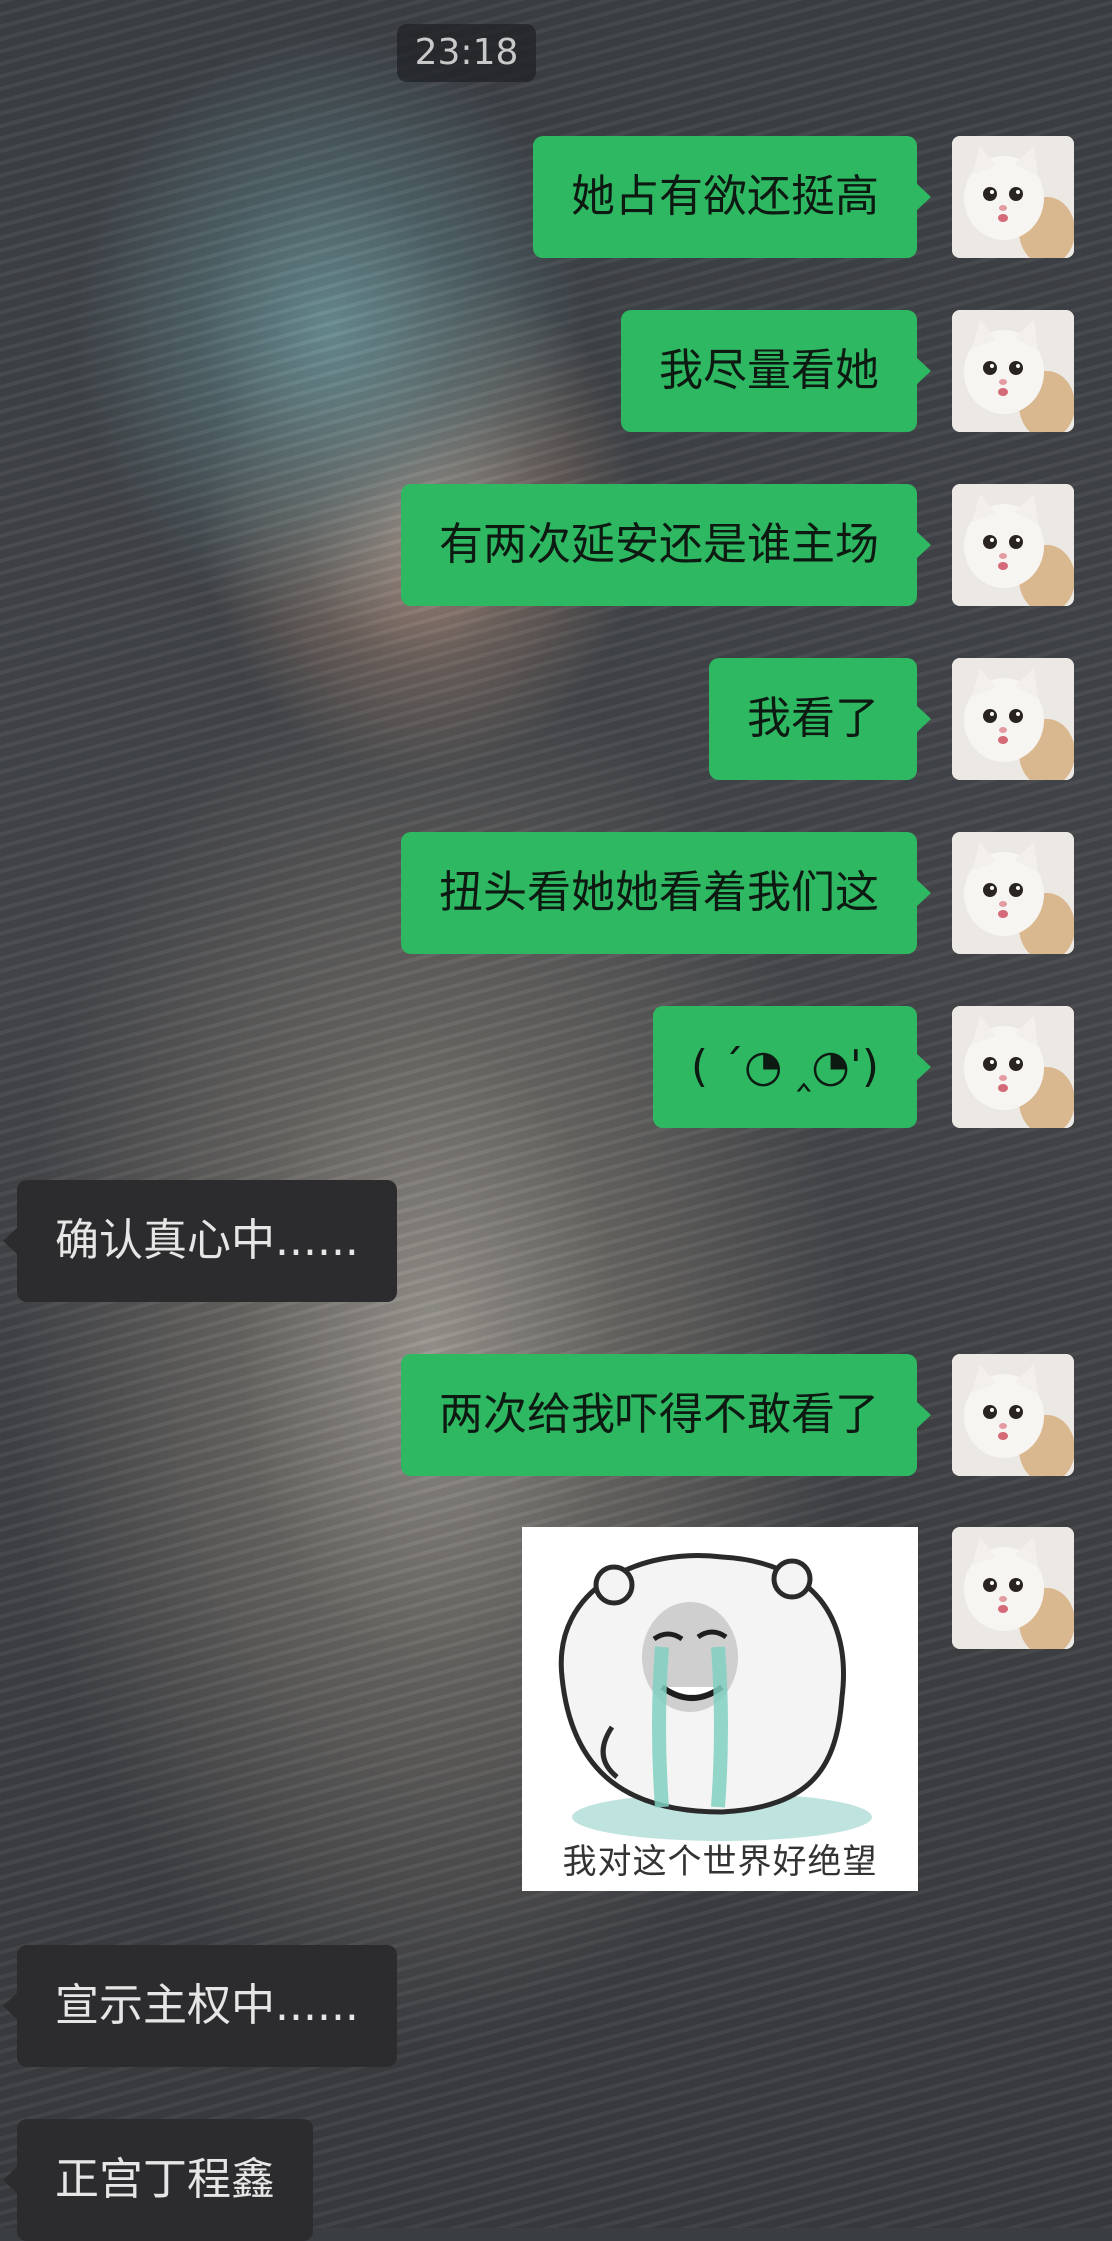 The height and width of the screenshot is (2241, 1112). What do you see at coordinates (158, 2180) in the screenshot?
I see `message-bubble-incoming: 正宫丁程鑫` at bounding box center [158, 2180].